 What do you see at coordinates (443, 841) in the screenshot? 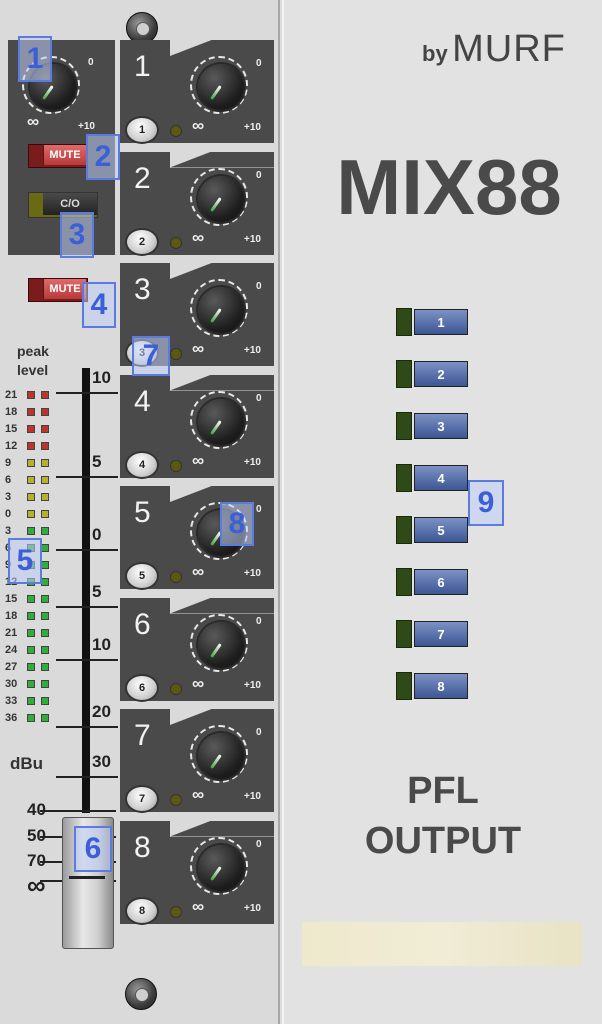
I see `footer-output-label: OUTPUT` at bounding box center [443, 841].